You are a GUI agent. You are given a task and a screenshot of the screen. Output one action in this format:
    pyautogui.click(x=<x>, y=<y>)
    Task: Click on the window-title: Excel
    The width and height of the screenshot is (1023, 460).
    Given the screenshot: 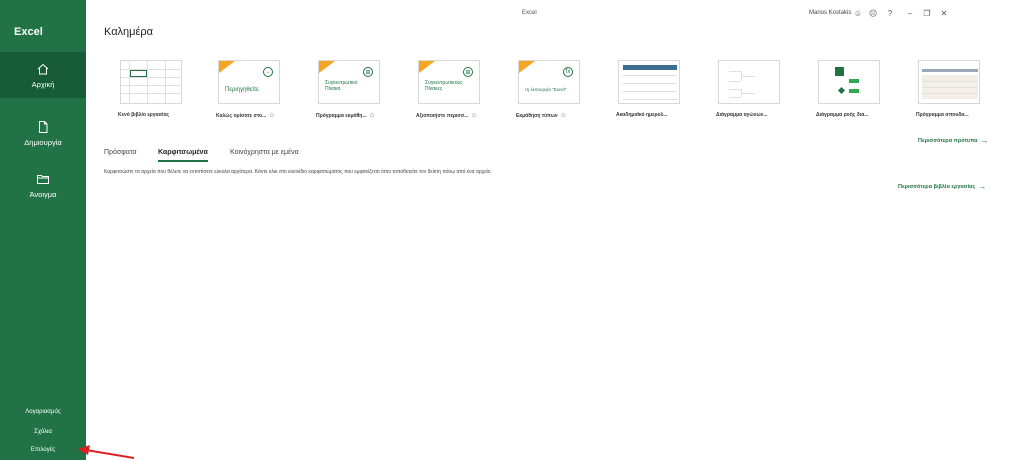 What is the action you would take?
    pyautogui.click(x=529, y=13)
    